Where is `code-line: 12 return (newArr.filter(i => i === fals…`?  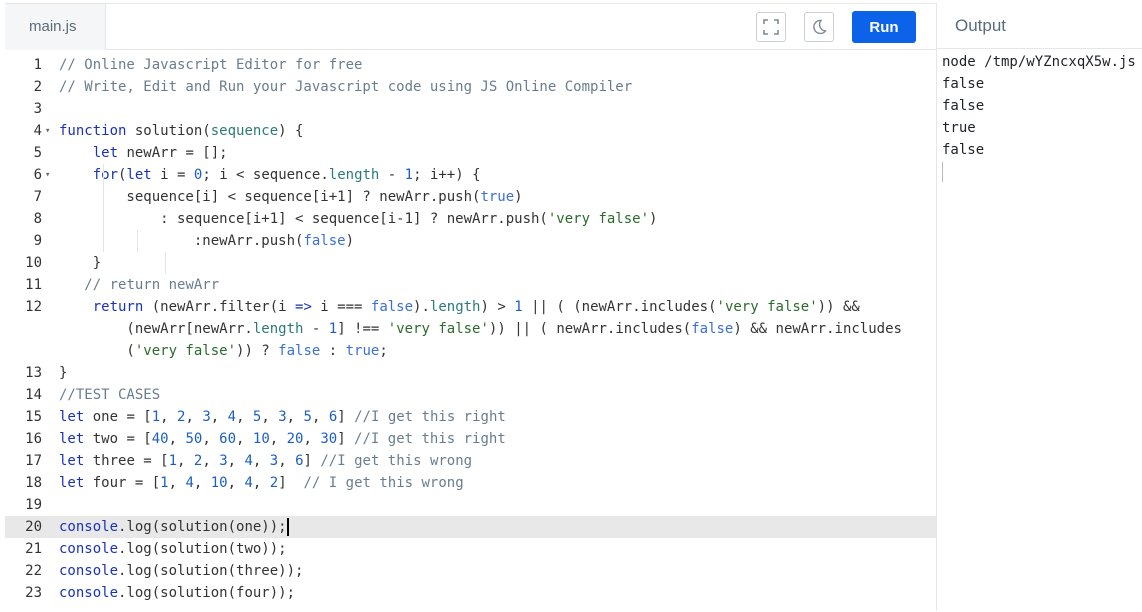 code-line: 12 return (newArr.filter(i => i === fals… is located at coordinates (470, 307).